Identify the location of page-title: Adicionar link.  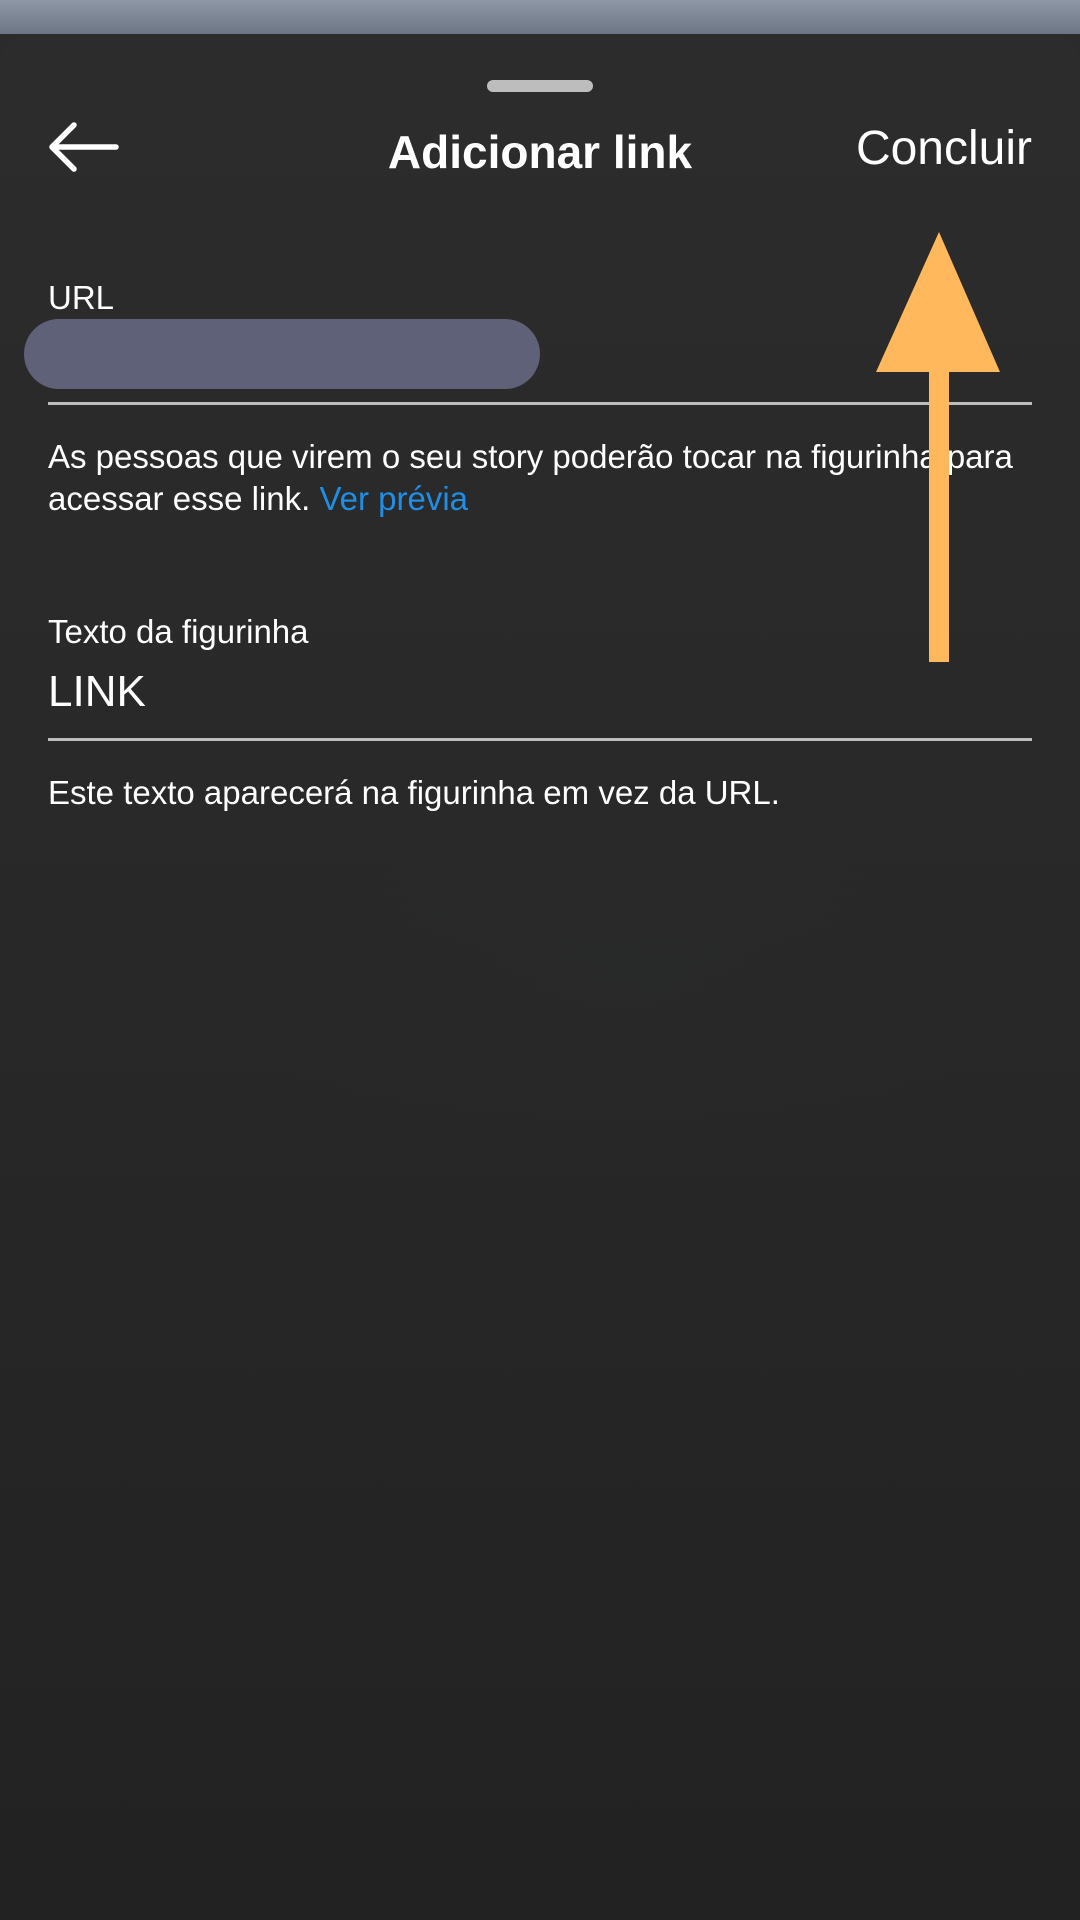
(540, 152).